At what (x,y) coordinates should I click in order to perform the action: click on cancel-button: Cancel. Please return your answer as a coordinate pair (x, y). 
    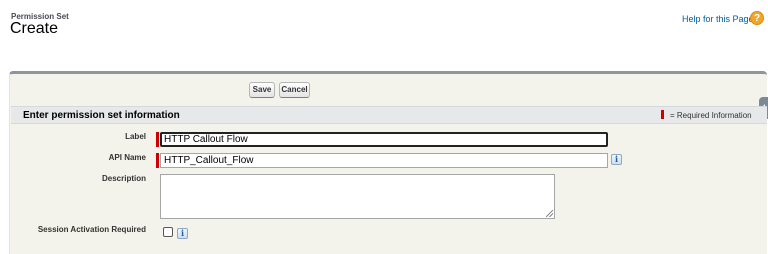
    Looking at the image, I should click on (294, 90).